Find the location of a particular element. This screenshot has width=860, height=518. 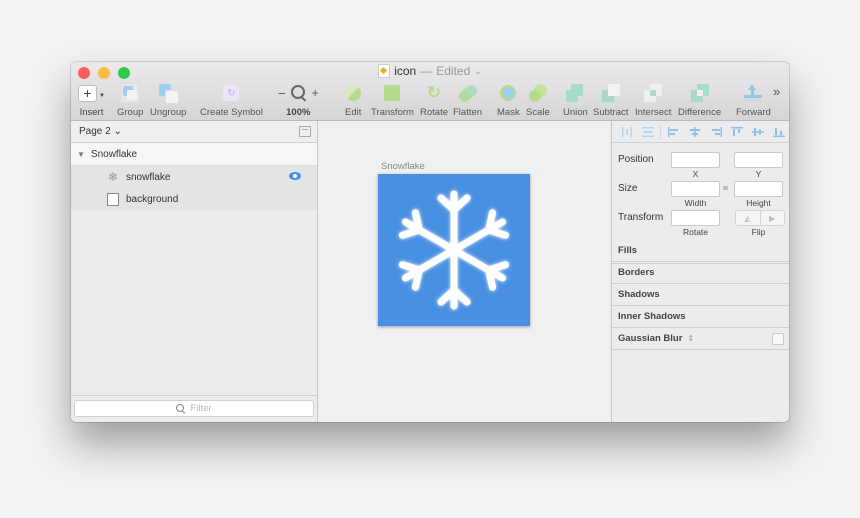

mask-button: Mask is located at coordinates (508, 100).